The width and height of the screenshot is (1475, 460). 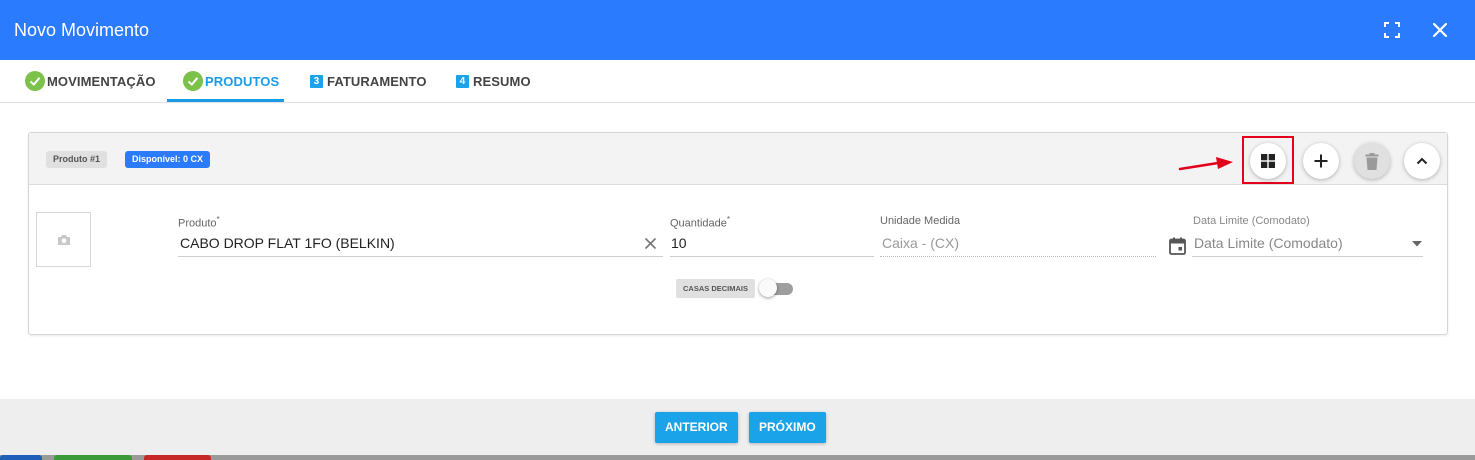 I want to click on chevron-up-icon, so click(x=1422, y=161).